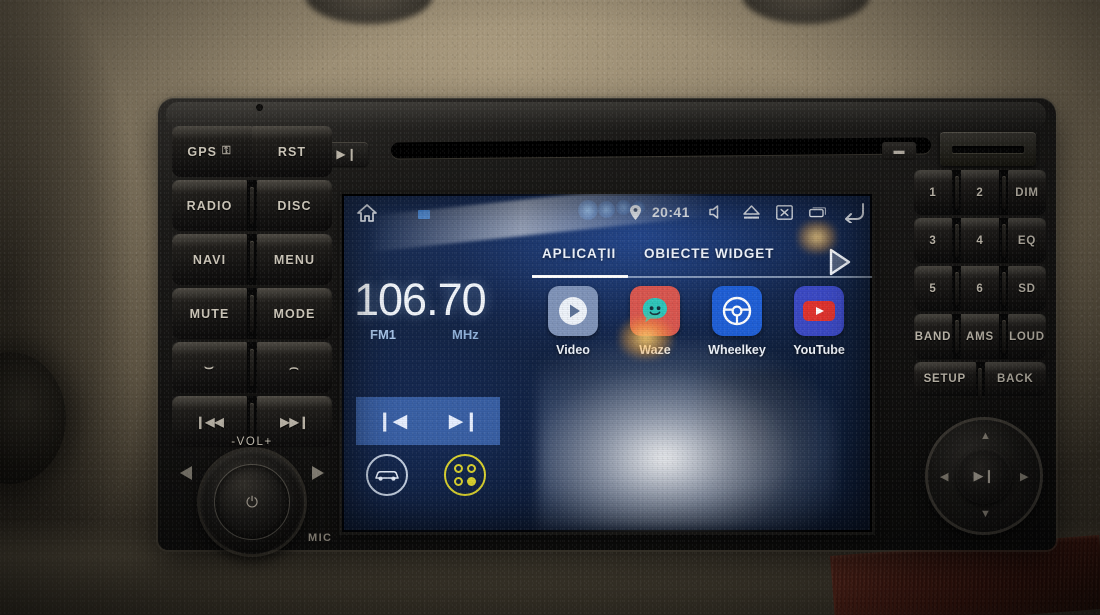 This screenshot has height=615, width=1100. Describe the element at coordinates (784, 212) in the screenshot. I see `screen-off-icon` at that location.